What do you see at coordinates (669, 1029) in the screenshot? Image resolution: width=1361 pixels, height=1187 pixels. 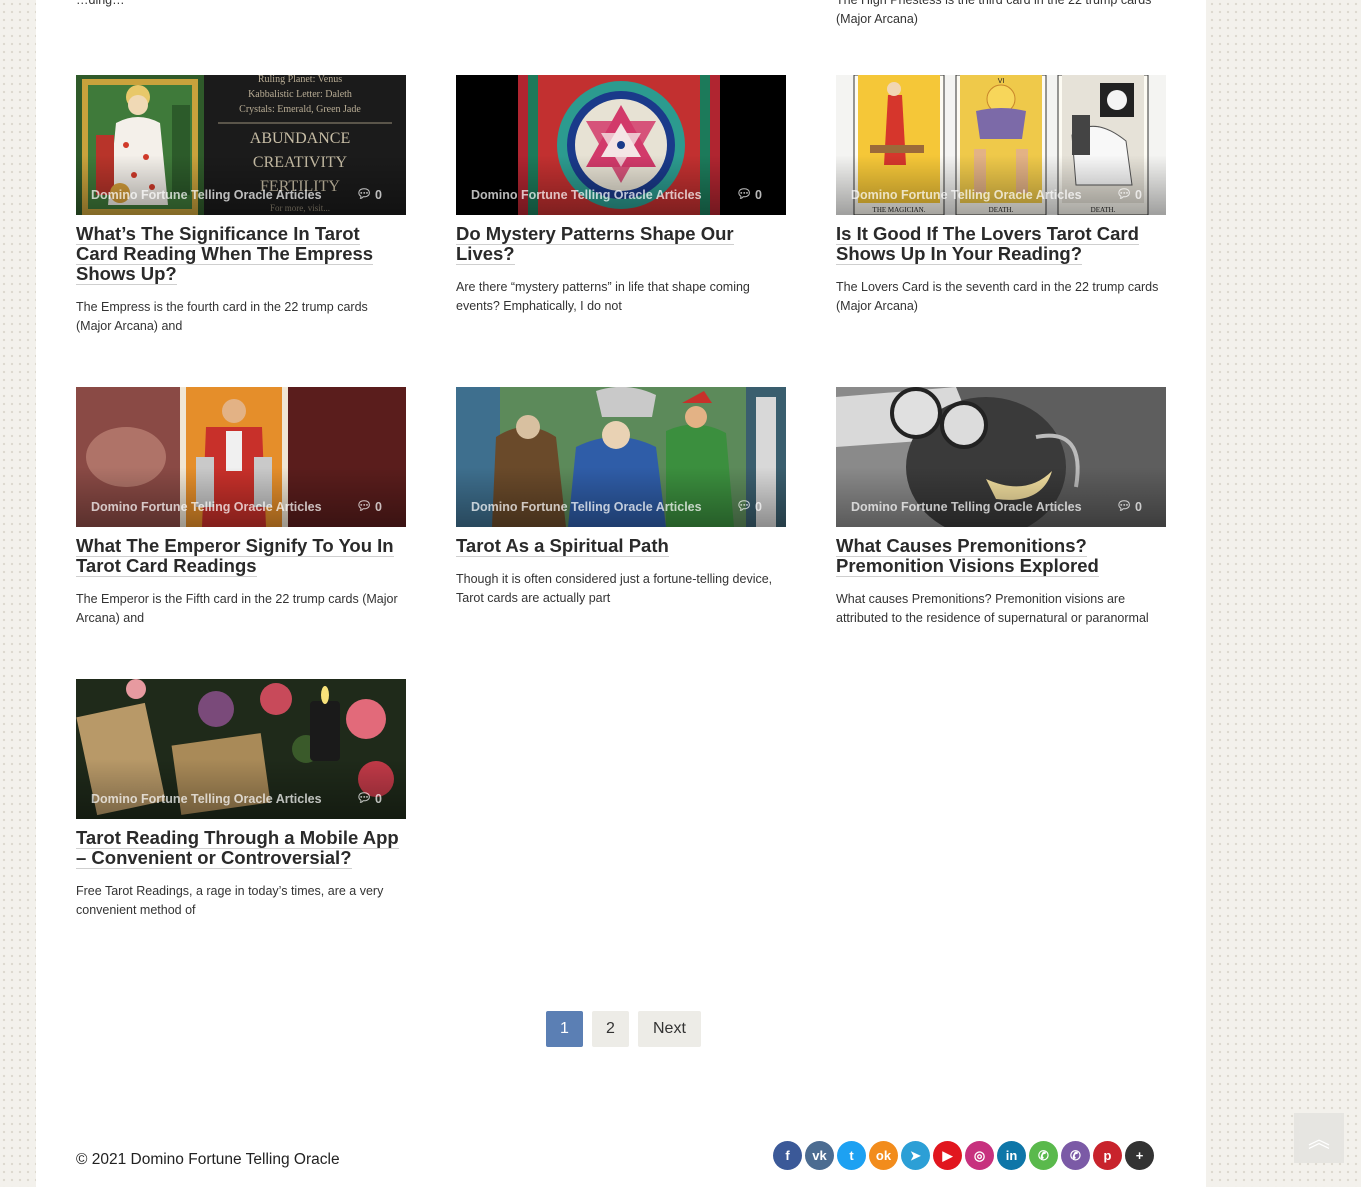 I see `next-page-button: Next` at bounding box center [669, 1029].